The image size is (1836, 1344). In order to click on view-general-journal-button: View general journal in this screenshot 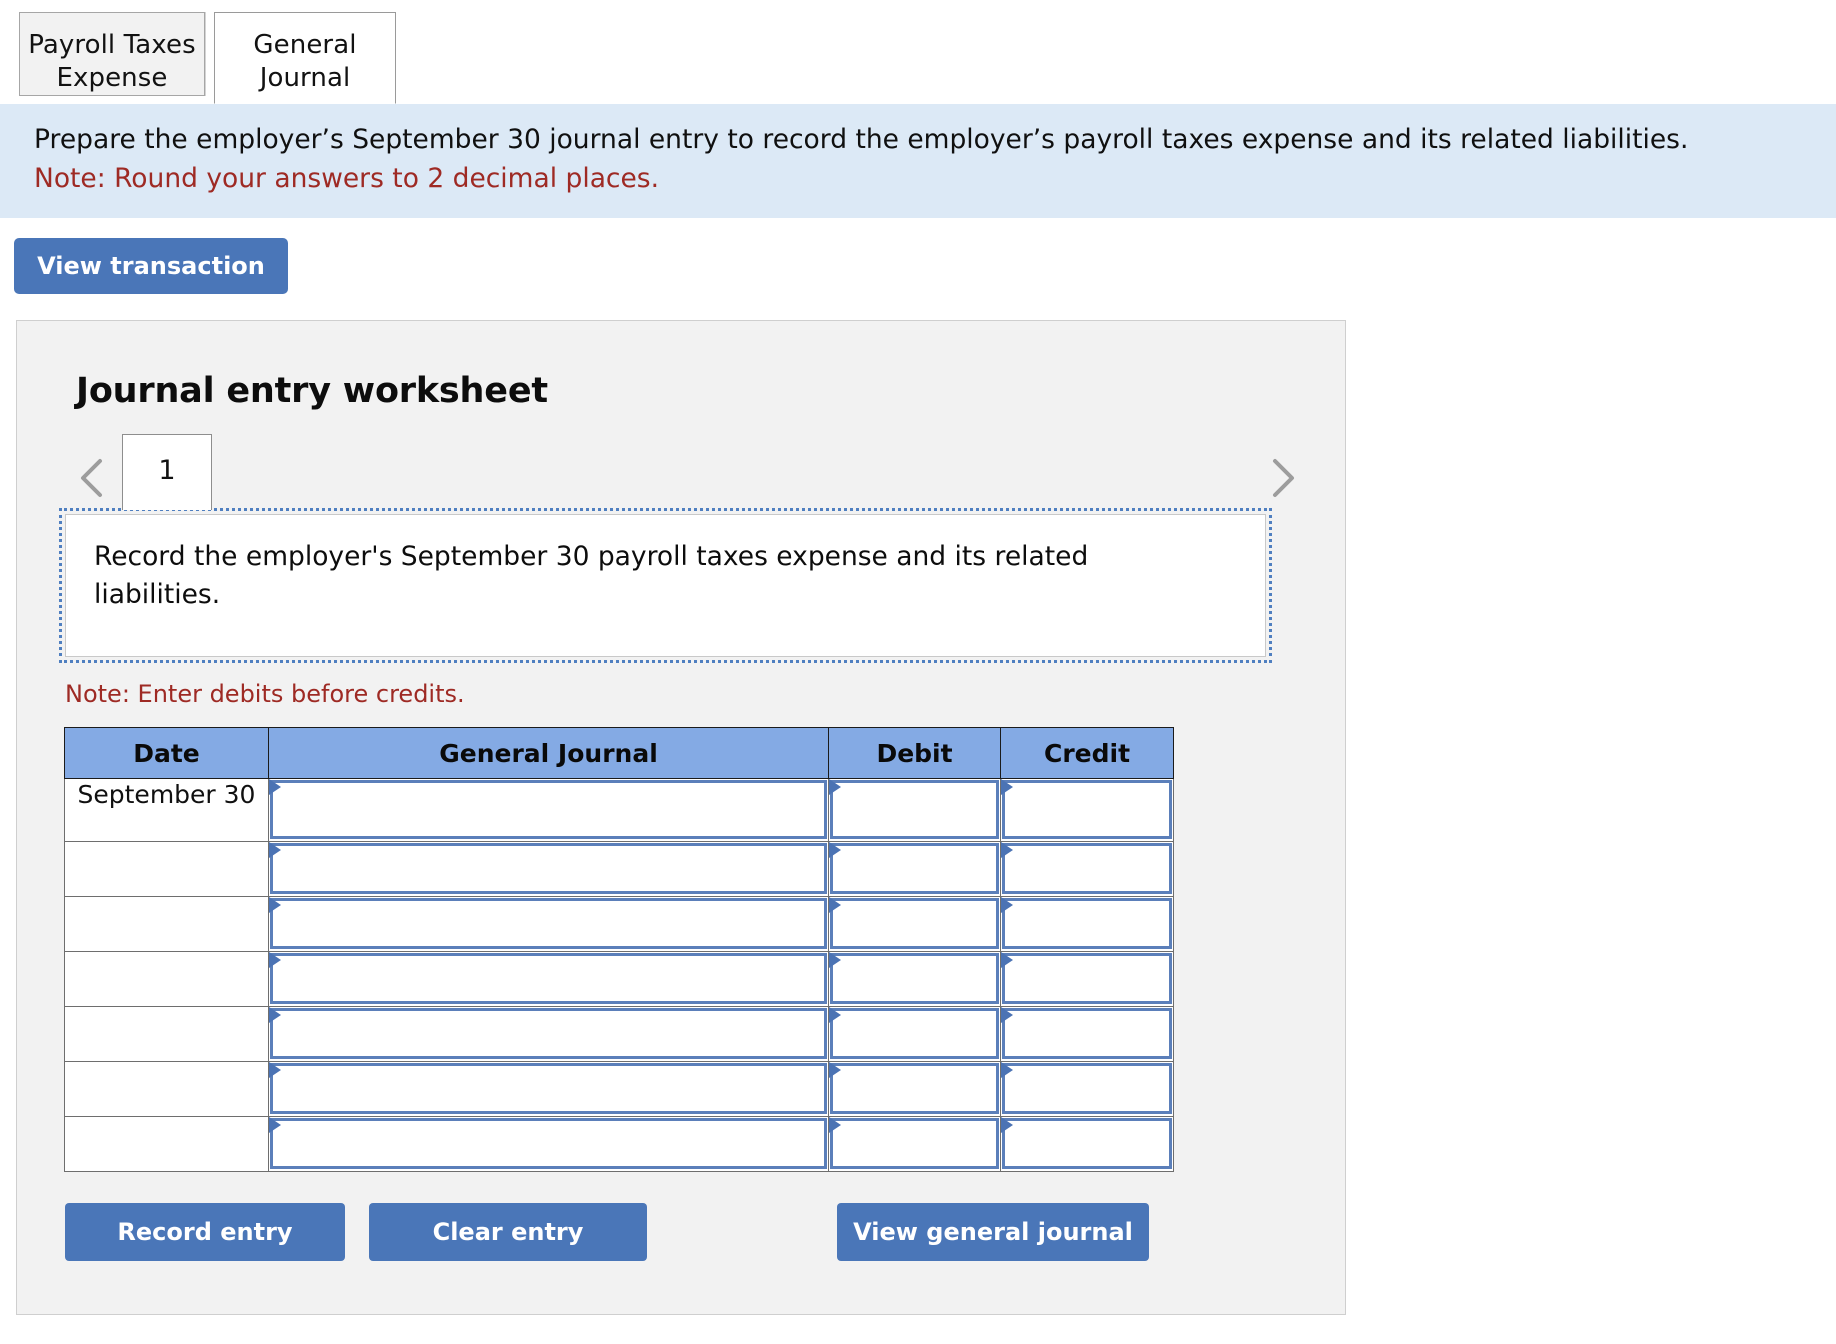, I will do `click(993, 1232)`.